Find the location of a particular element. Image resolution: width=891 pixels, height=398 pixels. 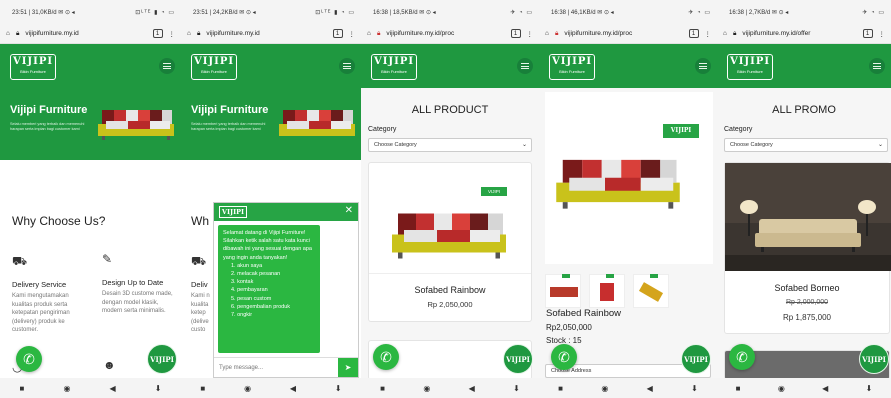

product-name: Sofabed Borneo is located at coordinates (807, 288).